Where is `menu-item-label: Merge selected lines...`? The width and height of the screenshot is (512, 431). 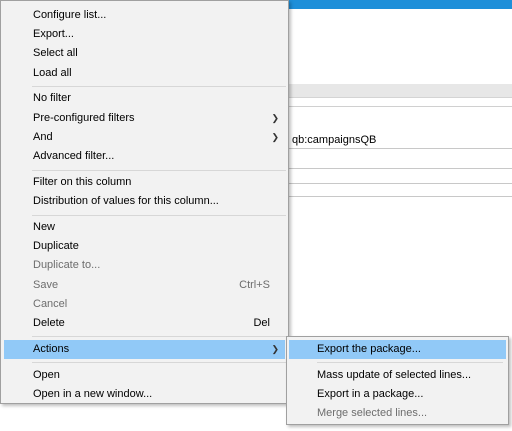
menu-item-label: Merge selected lines... is located at coordinates (372, 413).